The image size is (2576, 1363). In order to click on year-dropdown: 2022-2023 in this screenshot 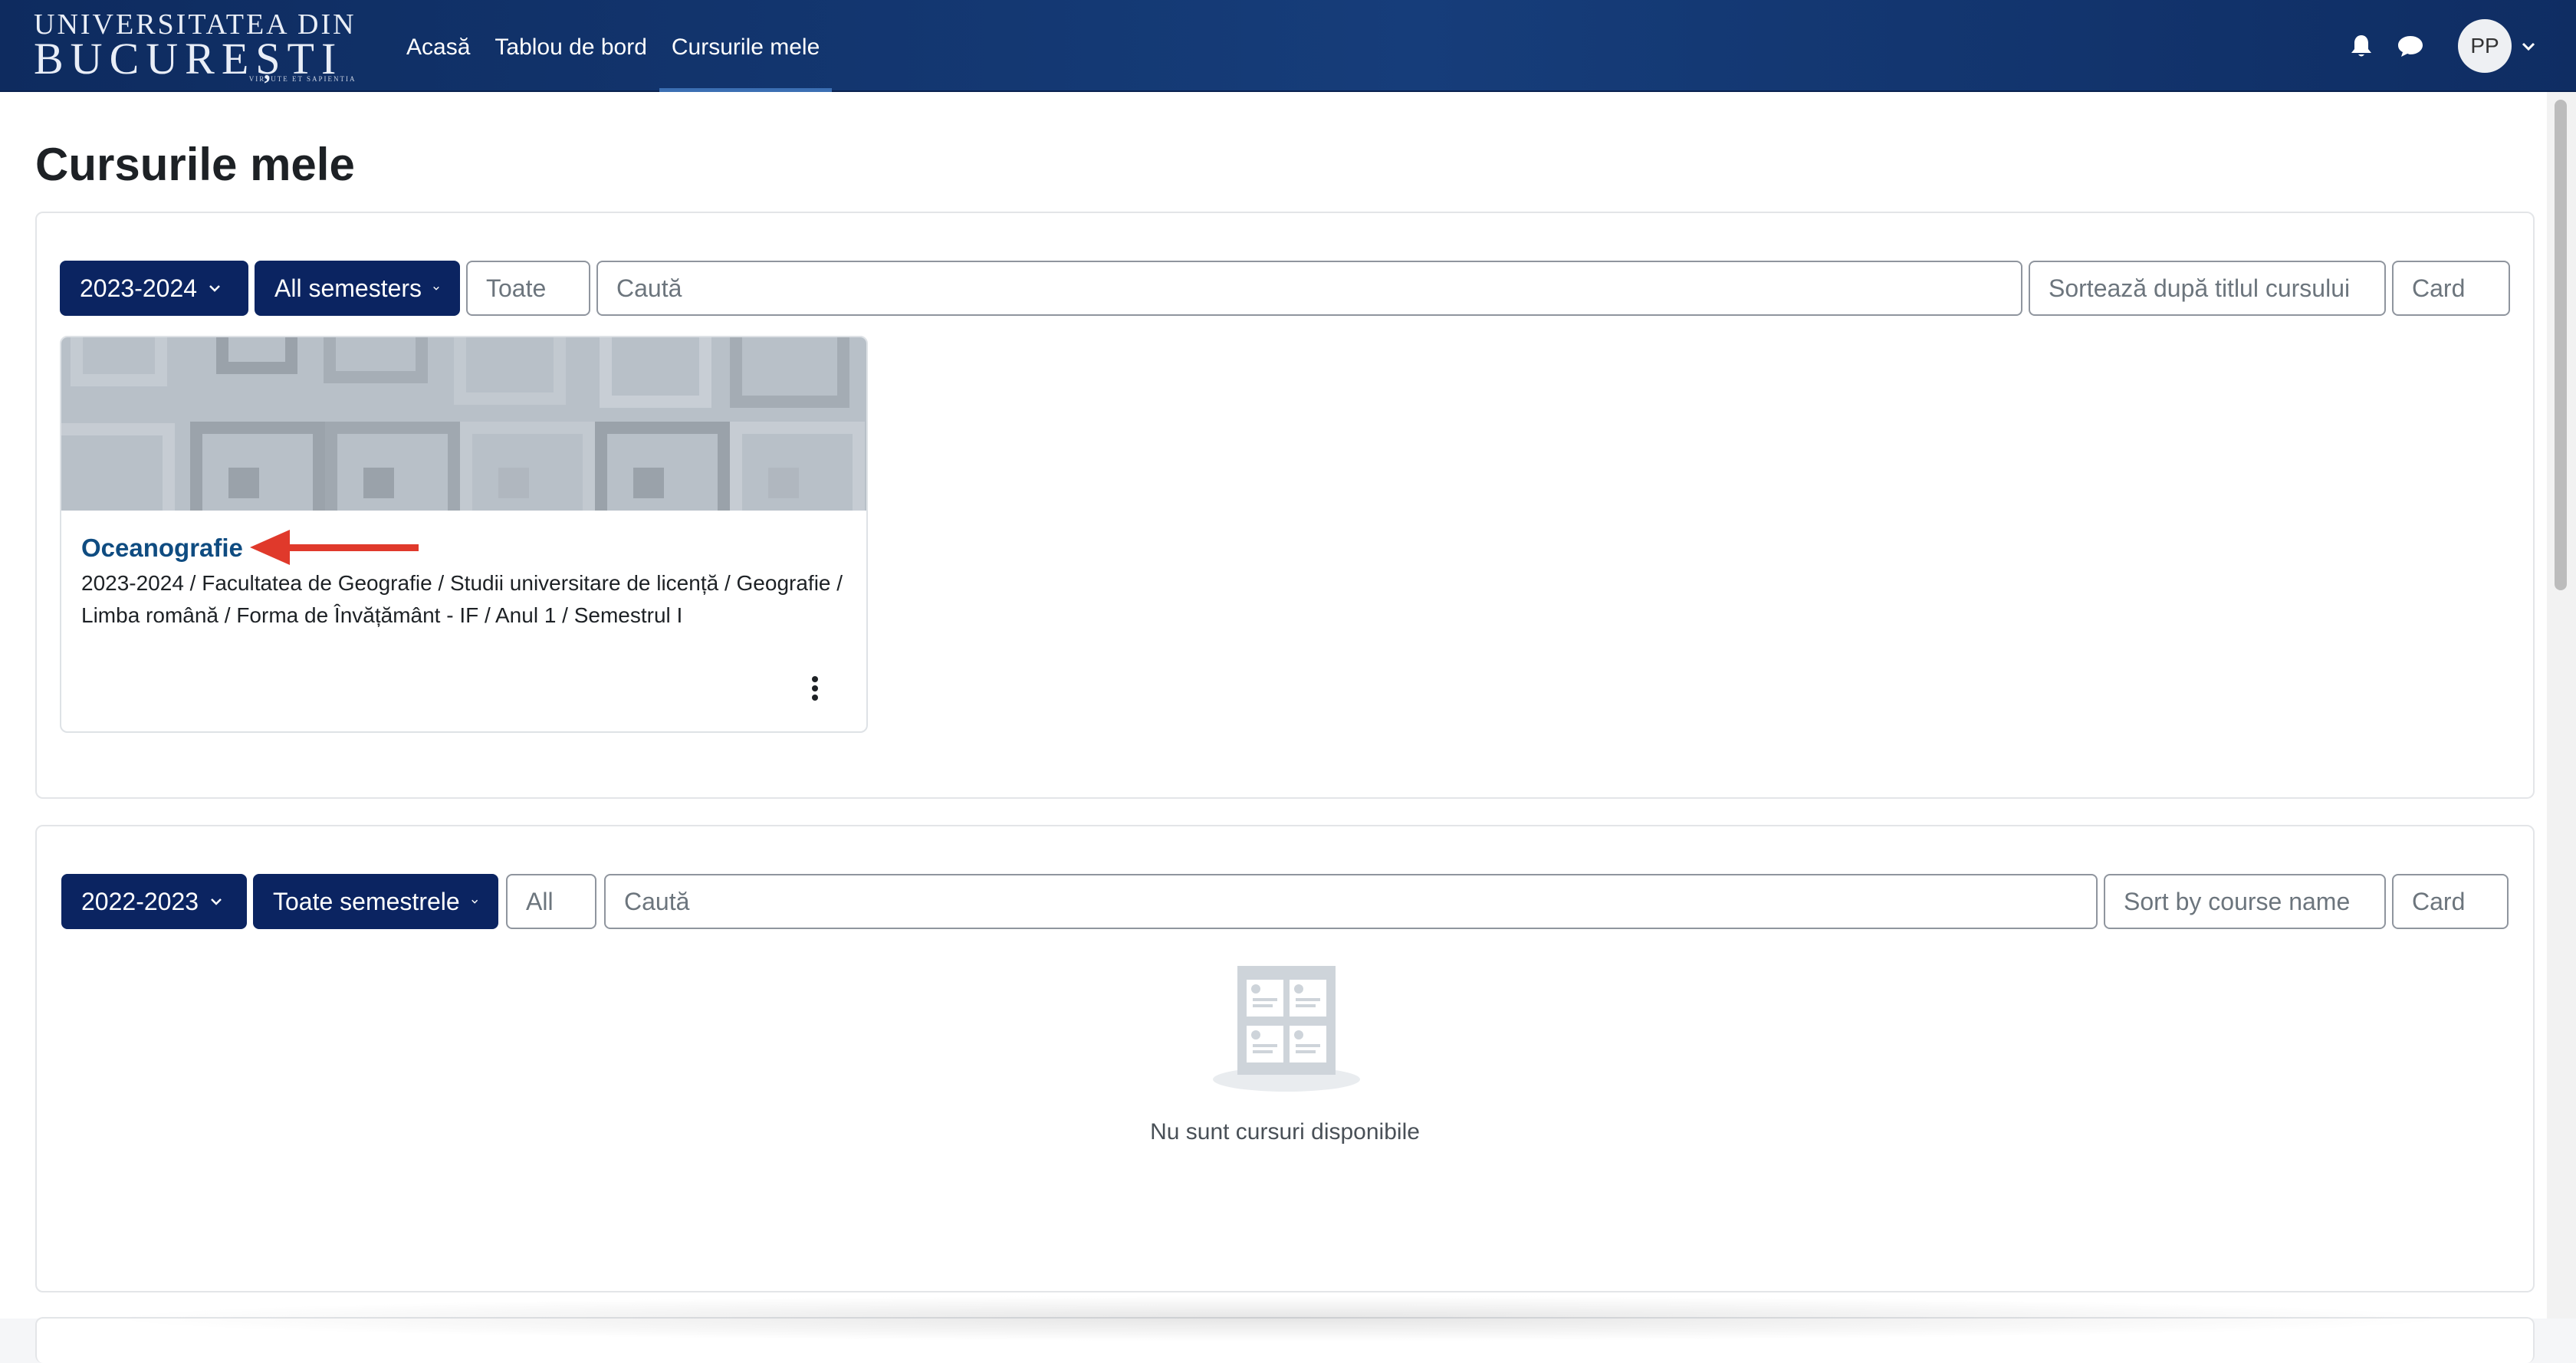, I will do `click(154, 901)`.